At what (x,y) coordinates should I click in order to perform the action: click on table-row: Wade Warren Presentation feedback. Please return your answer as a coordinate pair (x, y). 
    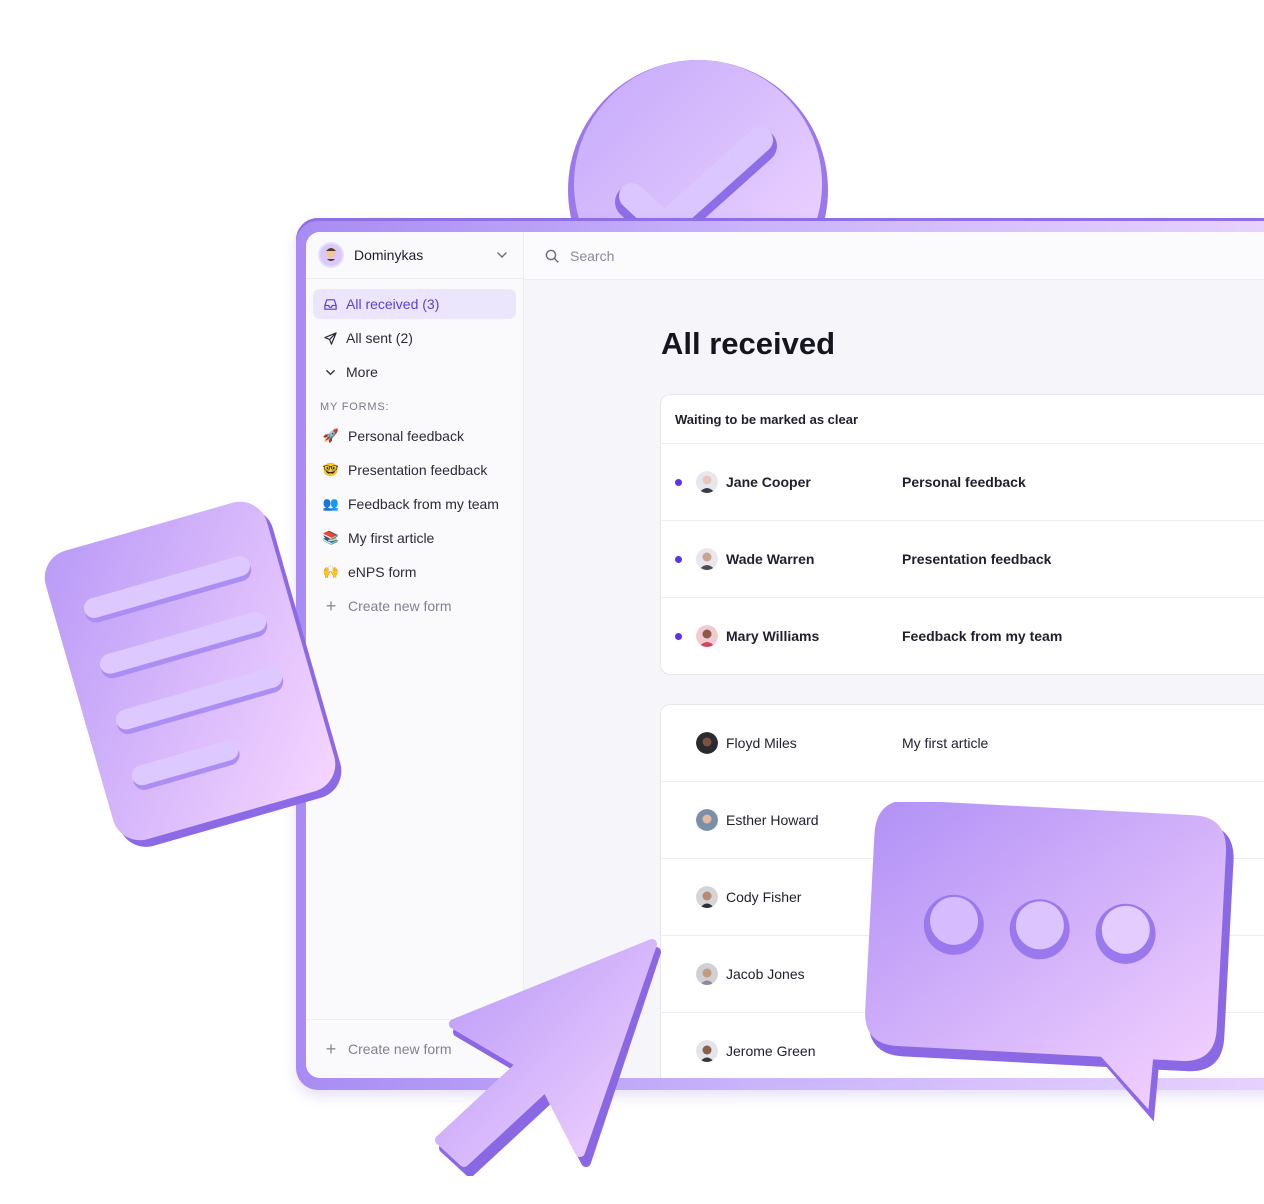
    Looking at the image, I should click on (962, 559).